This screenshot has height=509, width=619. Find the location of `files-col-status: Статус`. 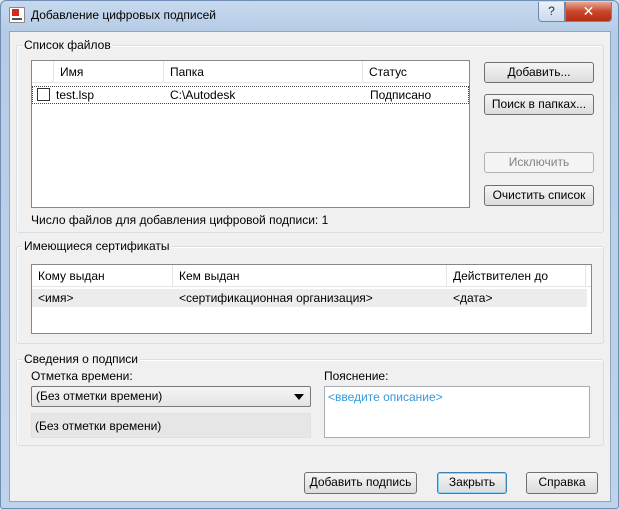

files-col-status: Статус is located at coordinates (416, 72).